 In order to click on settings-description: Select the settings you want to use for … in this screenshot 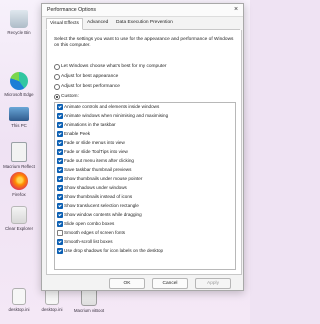, I will do `click(144, 42)`.